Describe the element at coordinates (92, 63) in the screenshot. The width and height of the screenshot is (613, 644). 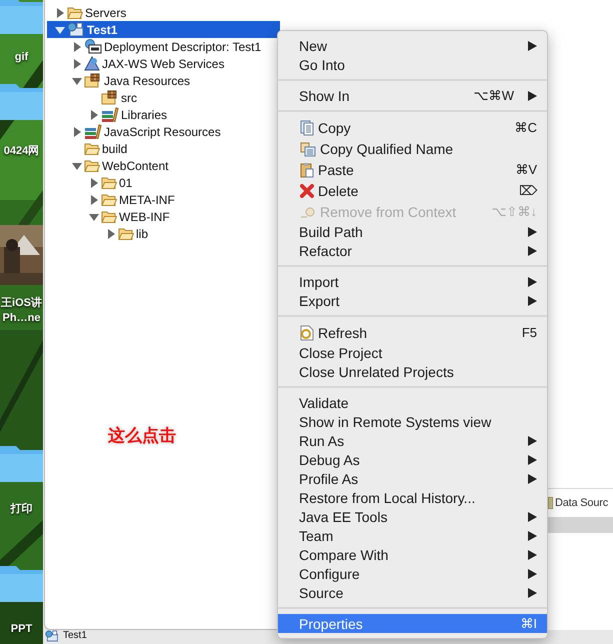
I see `web-service-icon` at that location.